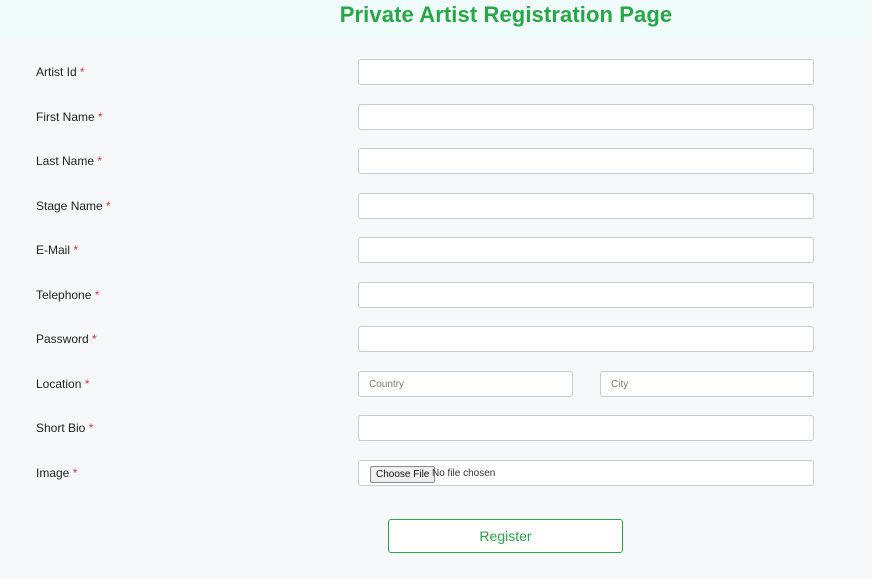 This screenshot has height=579, width=872. Describe the element at coordinates (586, 250) in the screenshot. I see `email-input` at that location.